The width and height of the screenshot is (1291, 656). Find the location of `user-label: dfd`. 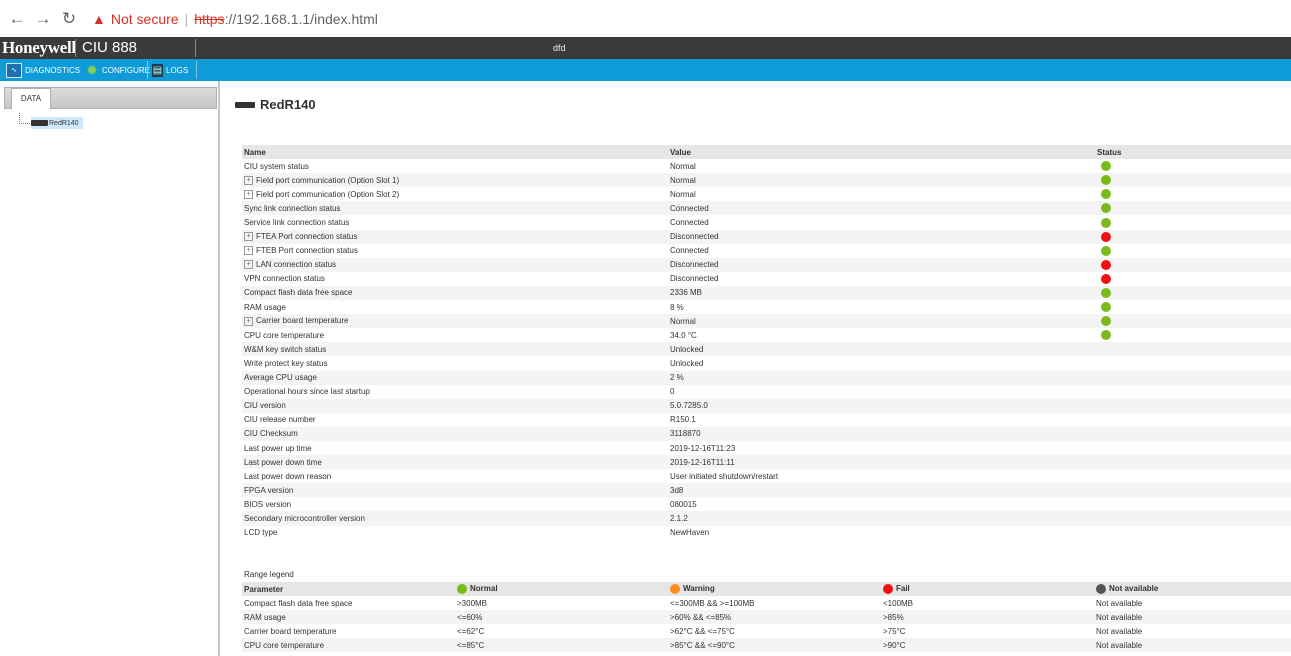

user-label: dfd is located at coordinates (559, 48).